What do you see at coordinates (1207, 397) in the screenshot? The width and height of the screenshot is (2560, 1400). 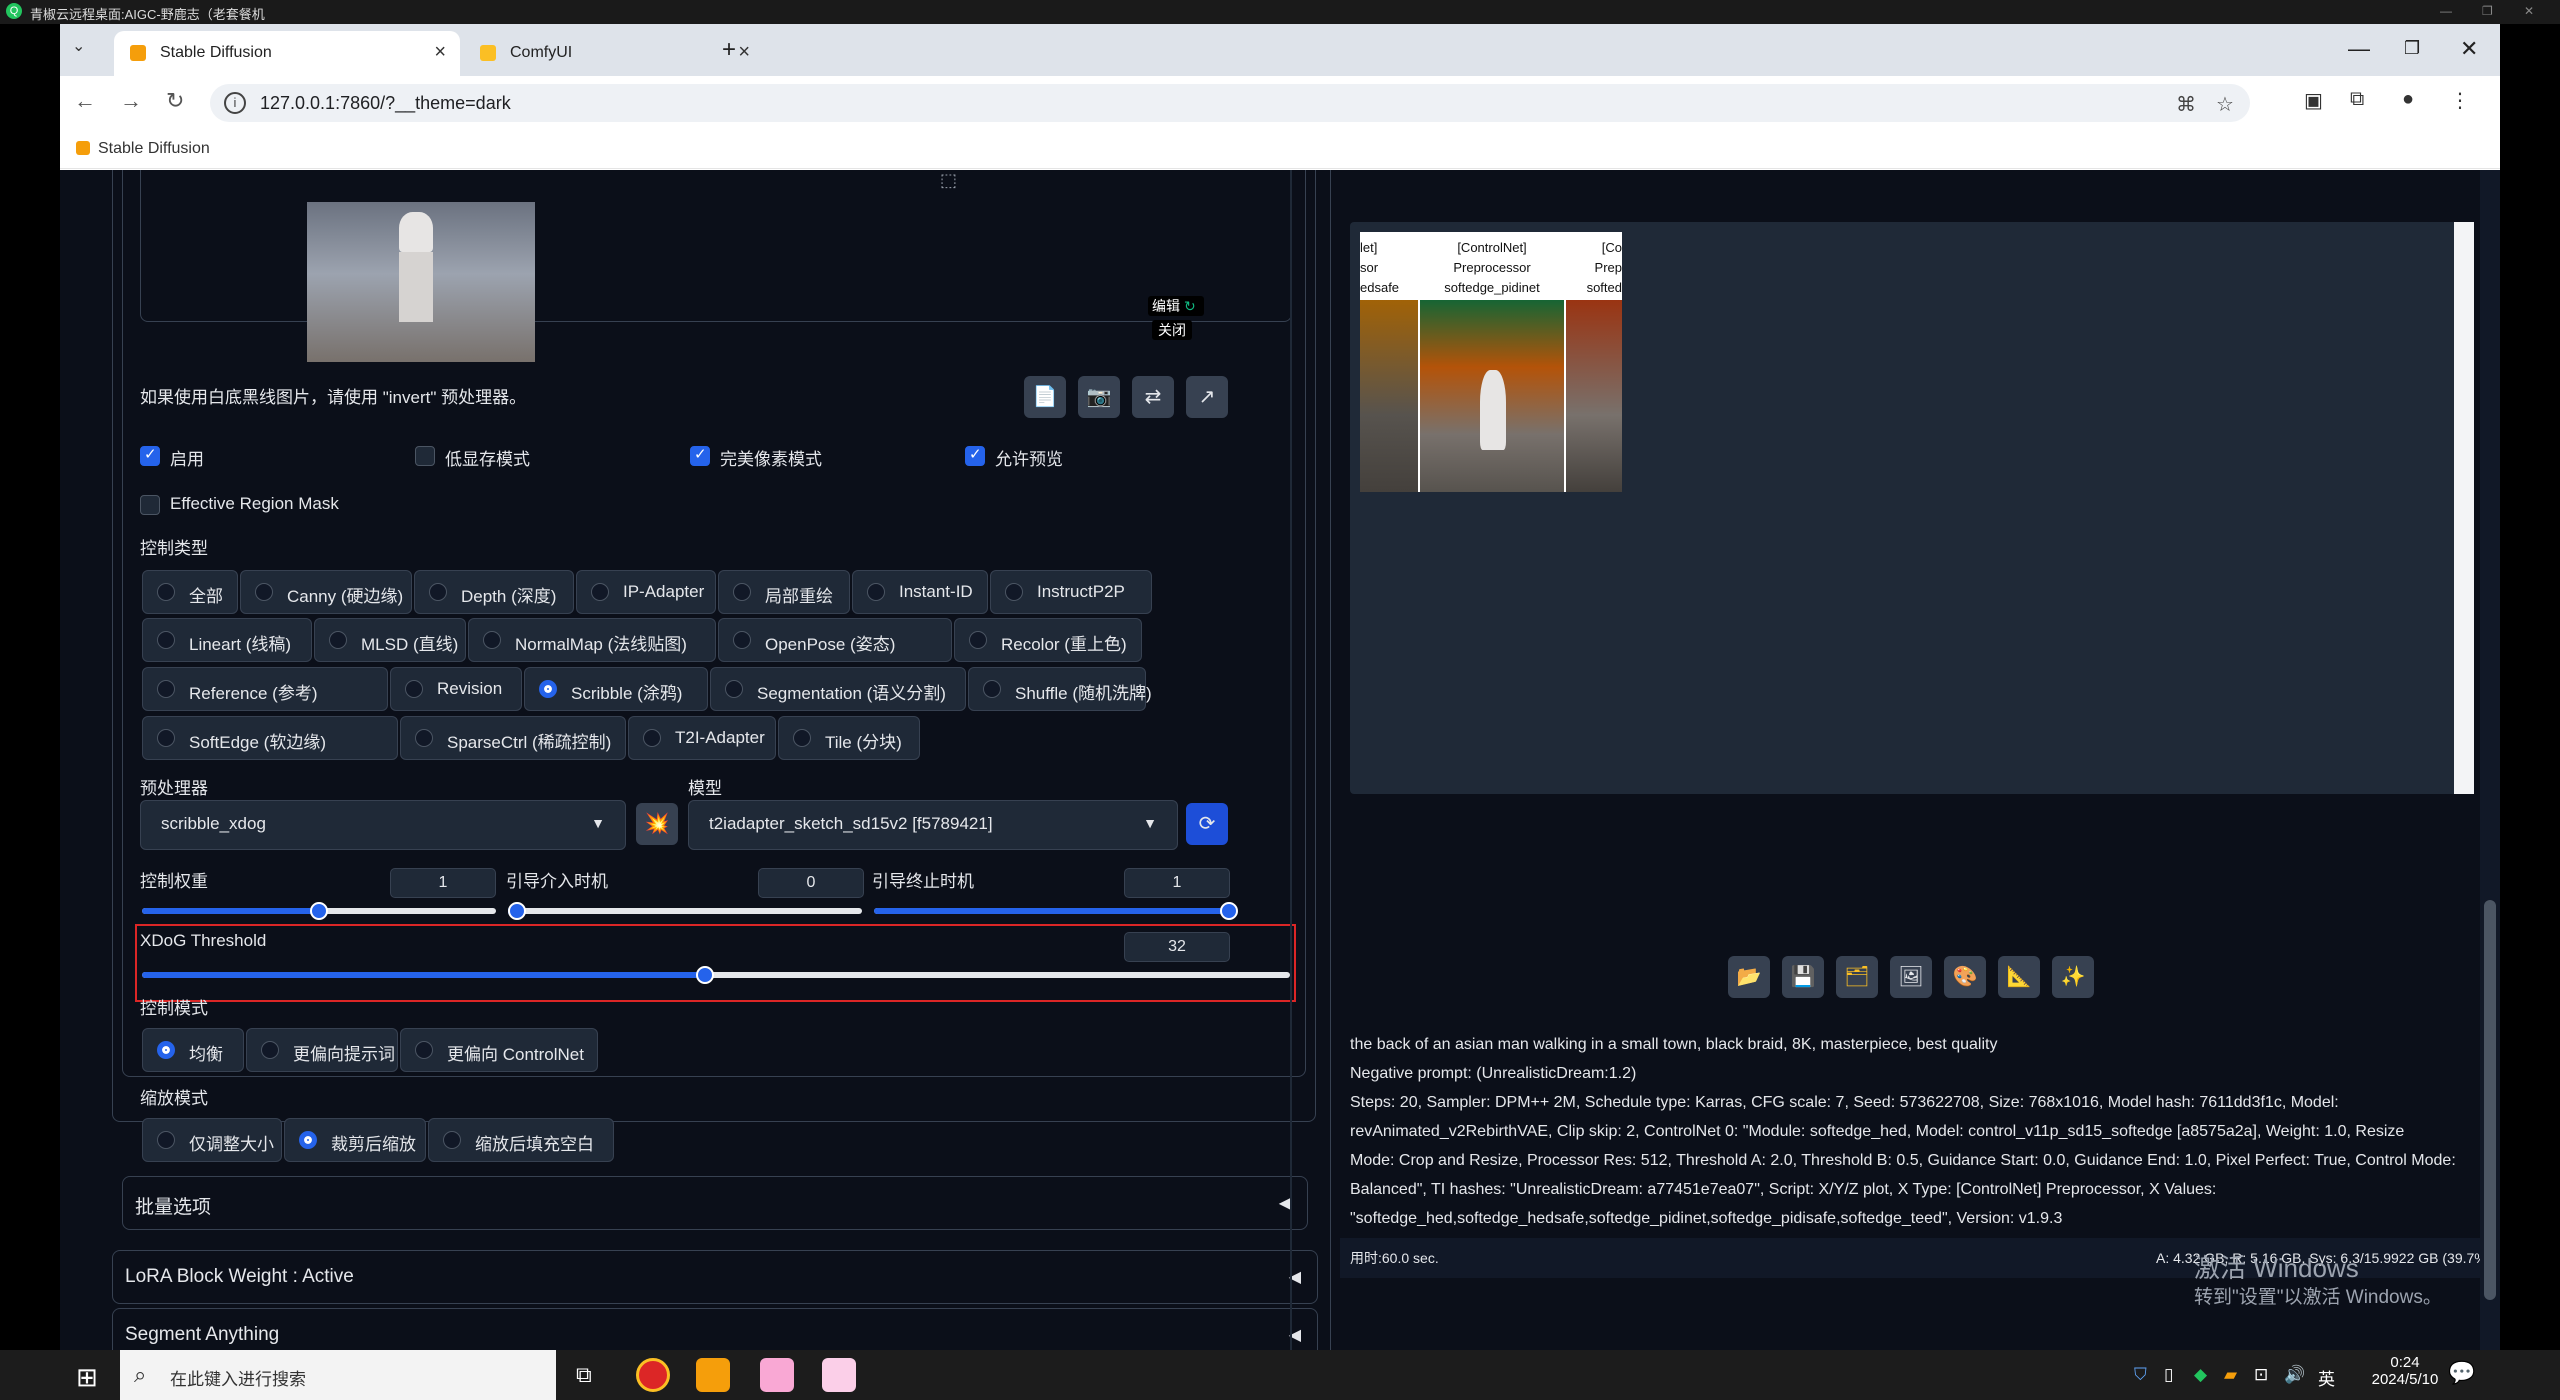 I see `send-dimensions-button: ↗` at bounding box center [1207, 397].